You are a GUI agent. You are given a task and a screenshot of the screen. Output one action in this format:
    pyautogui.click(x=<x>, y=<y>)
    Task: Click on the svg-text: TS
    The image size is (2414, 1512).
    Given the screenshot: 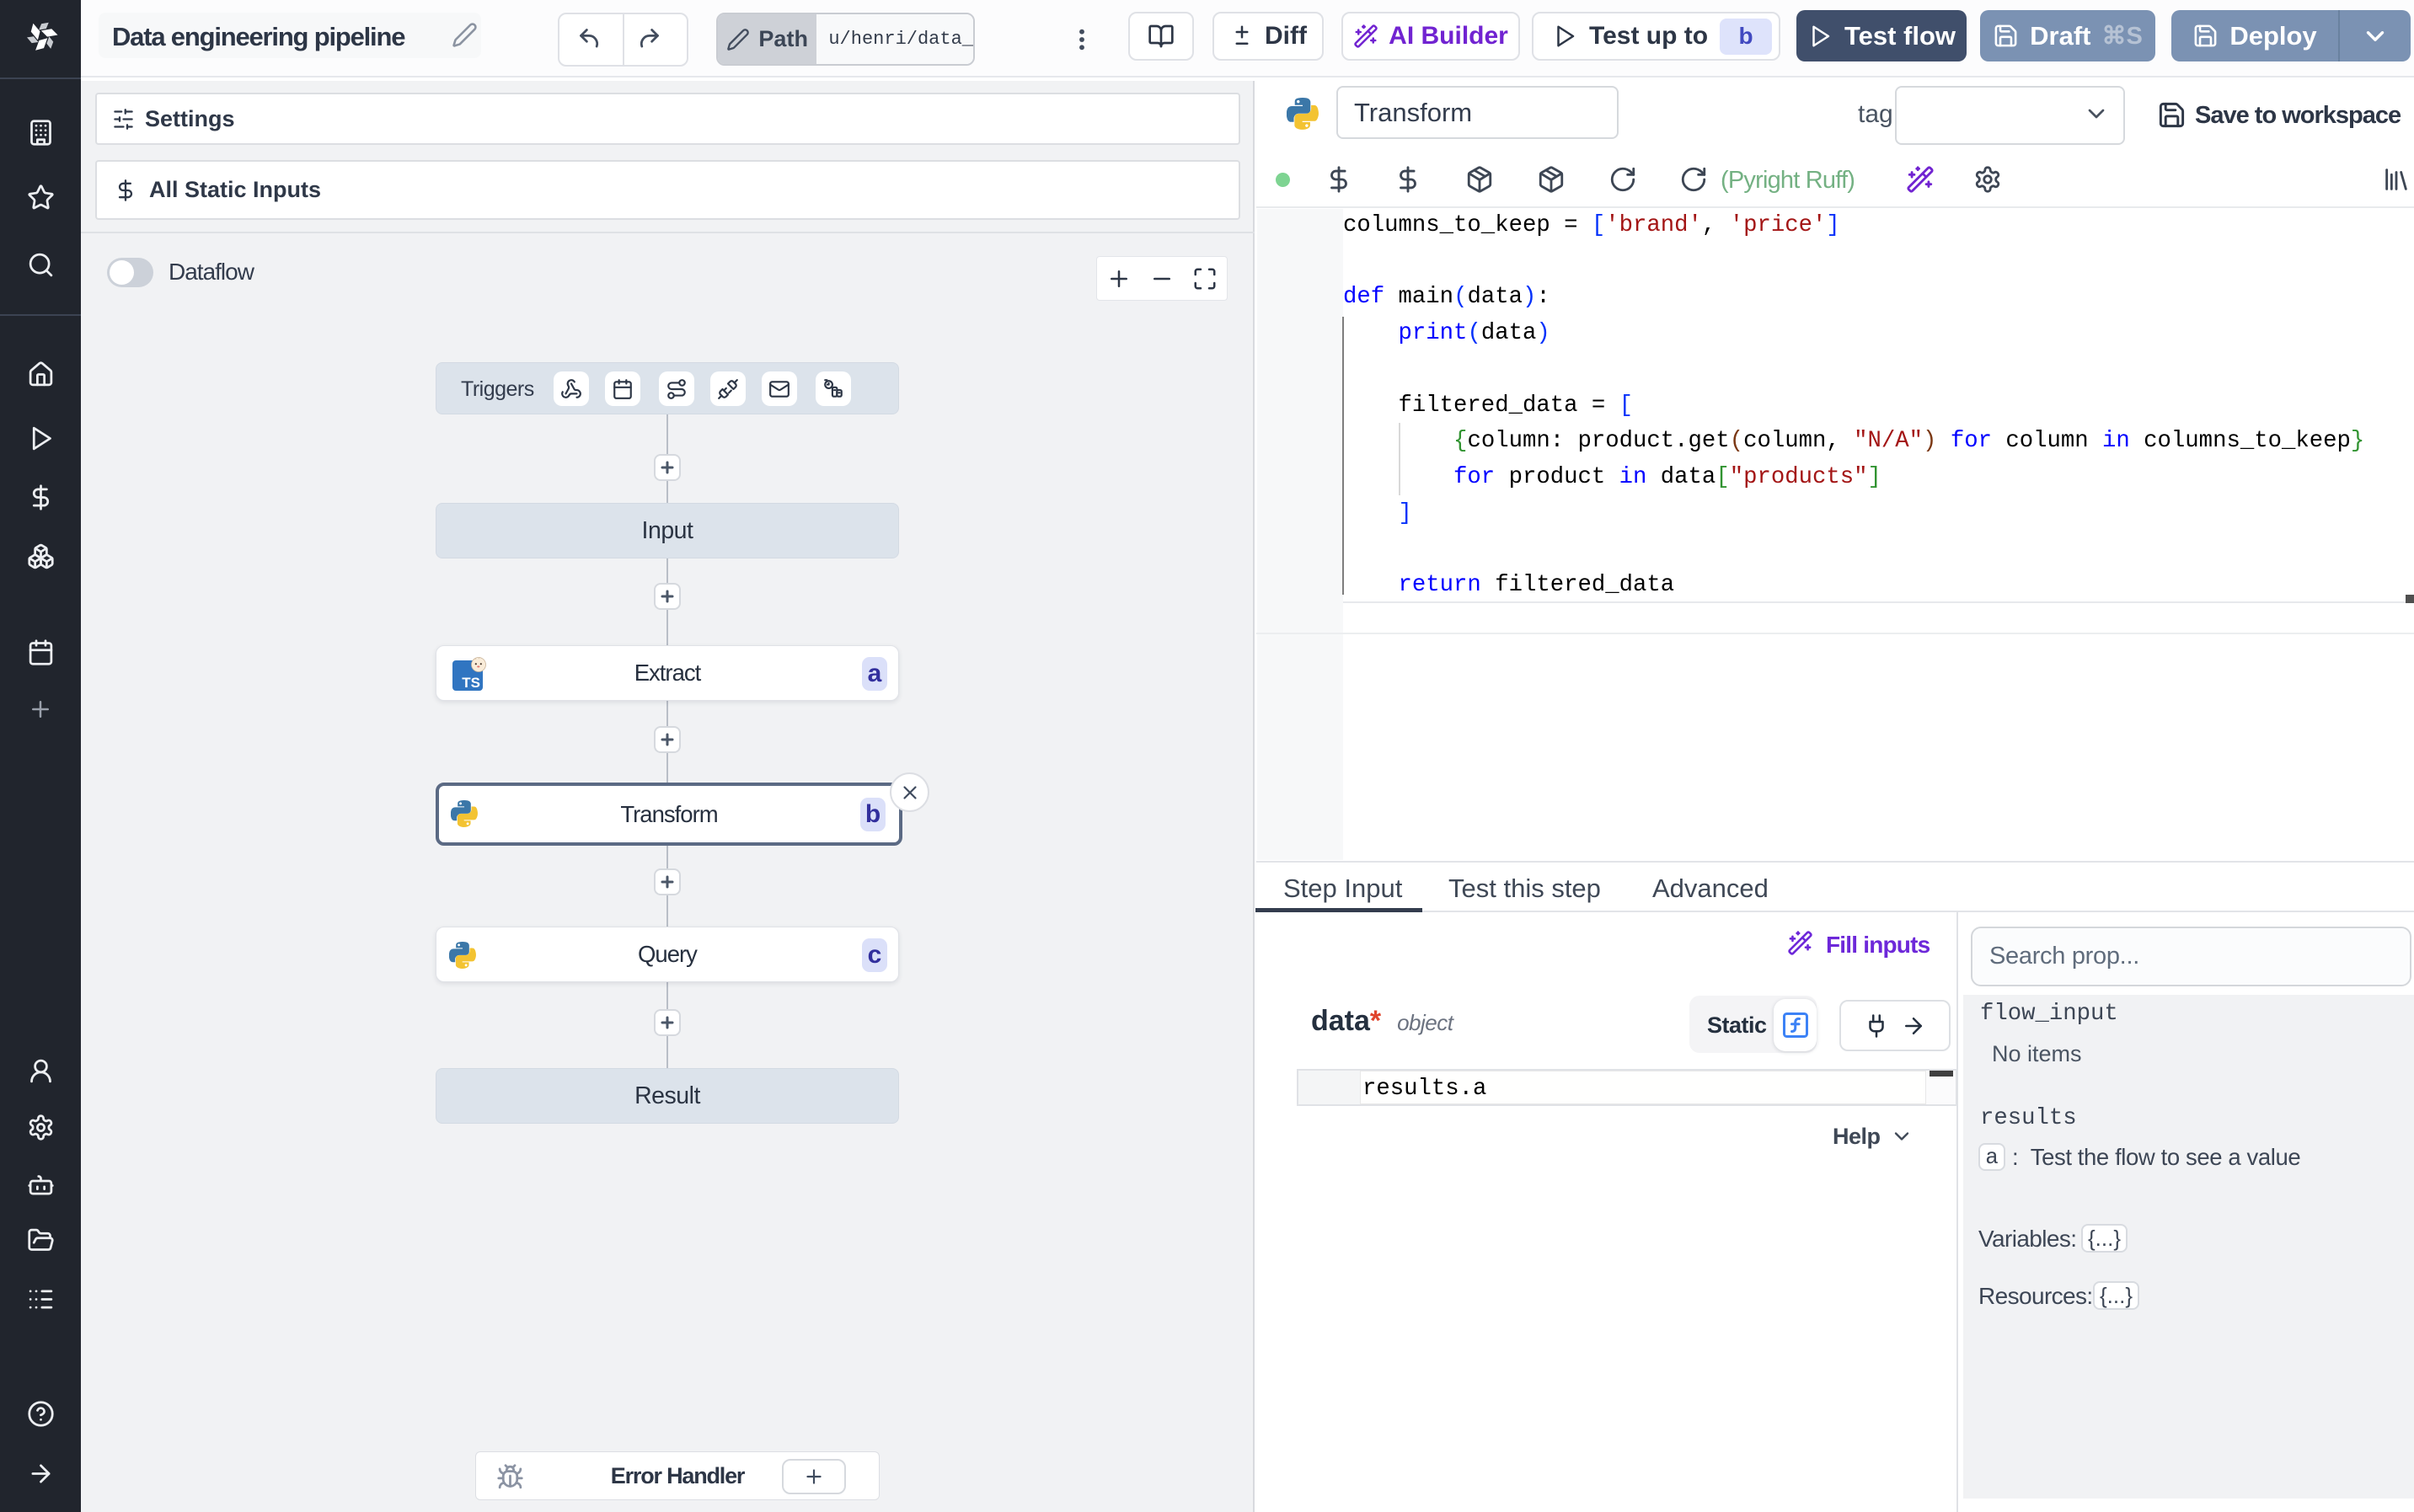 What is the action you would take?
    pyautogui.click(x=471, y=683)
    